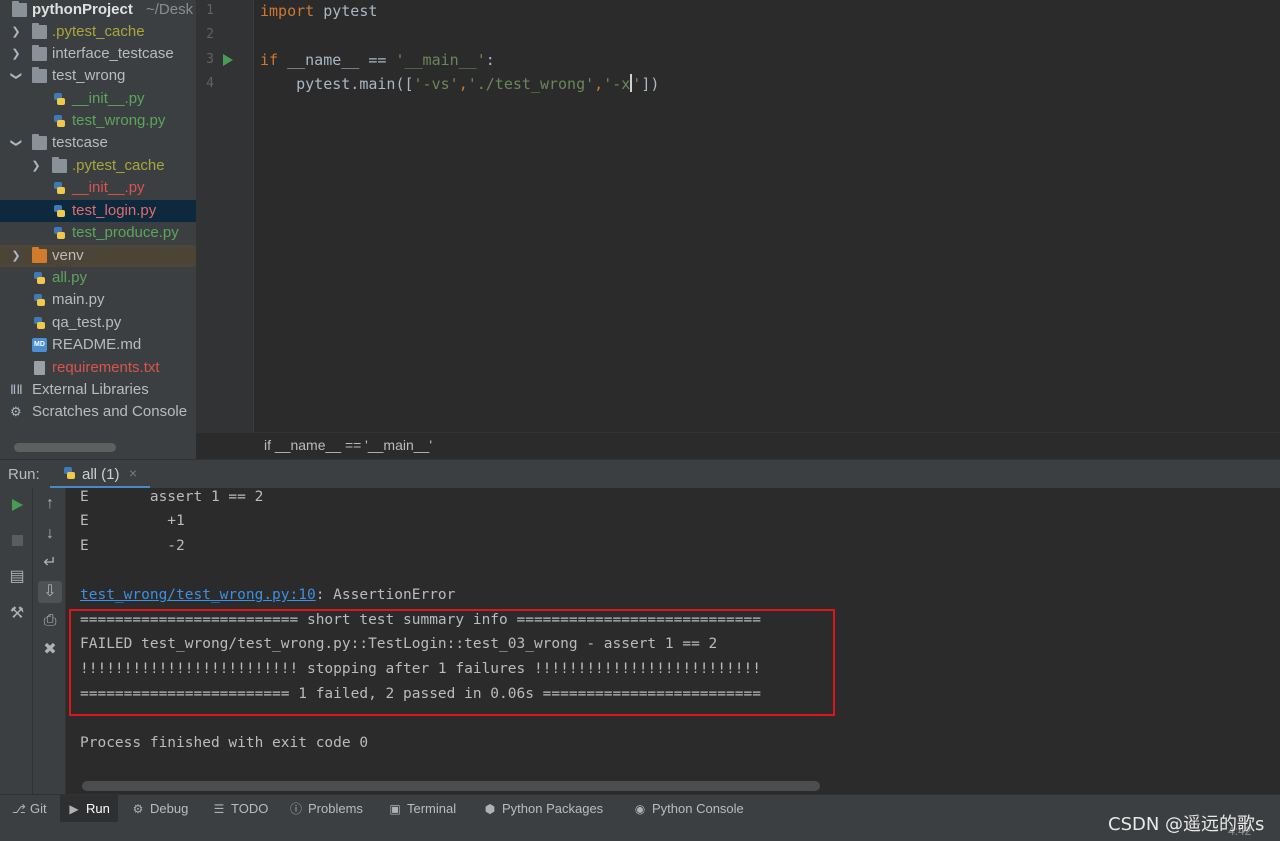  What do you see at coordinates (348, 445) in the screenshot?
I see `breadcrumb: if __name__ == '__main__'` at bounding box center [348, 445].